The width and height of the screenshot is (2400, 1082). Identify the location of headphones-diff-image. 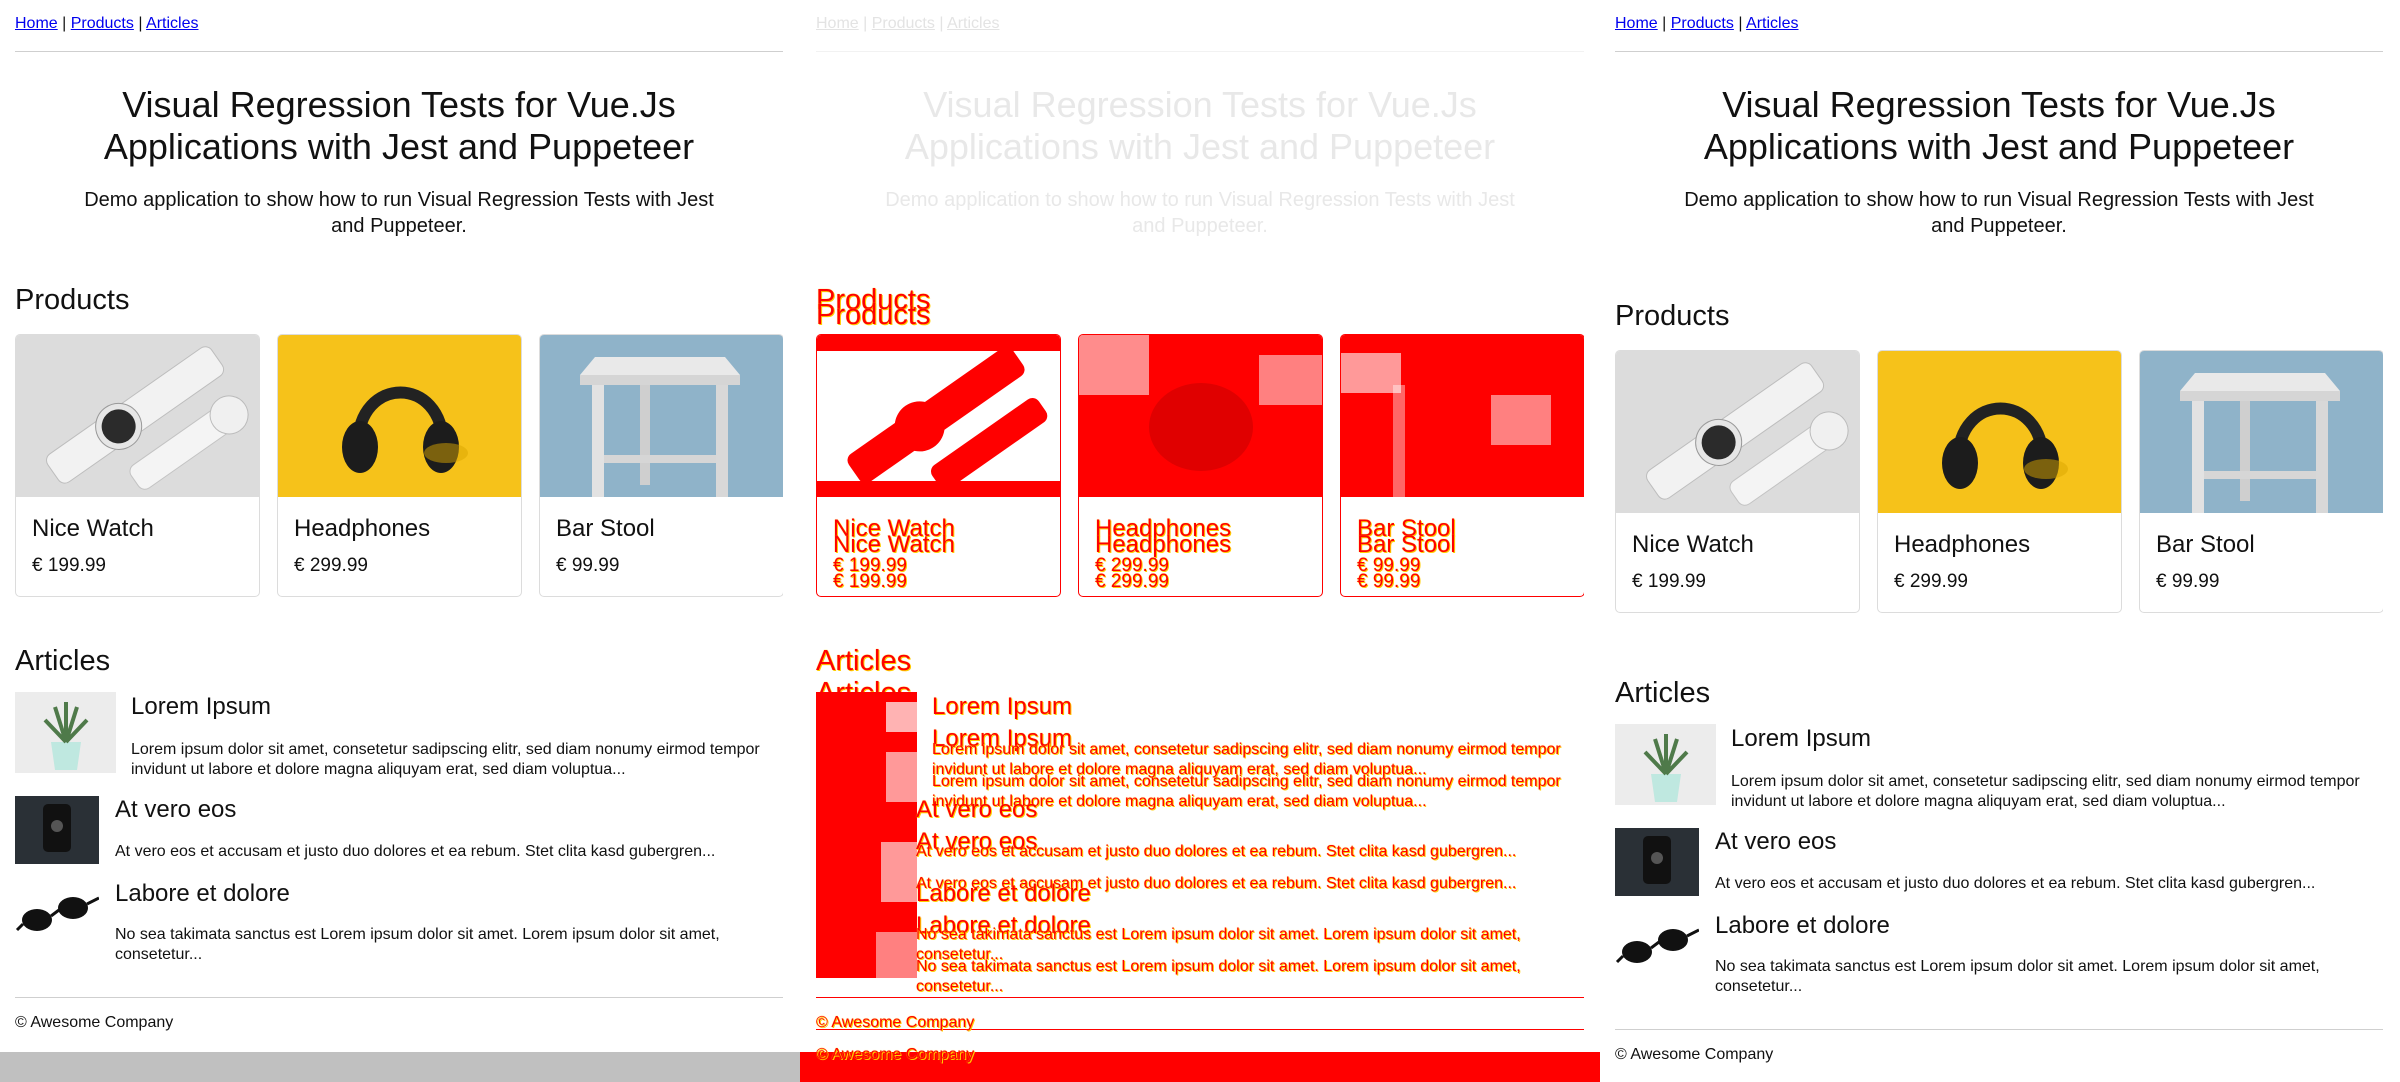
(1200, 416).